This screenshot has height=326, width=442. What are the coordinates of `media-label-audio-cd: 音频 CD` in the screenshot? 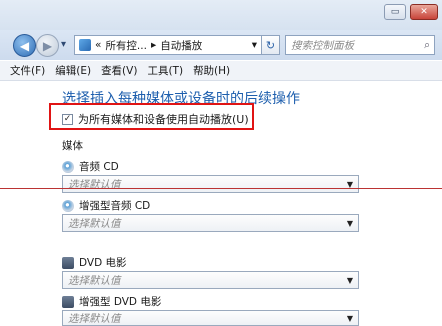 It's located at (90, 166).